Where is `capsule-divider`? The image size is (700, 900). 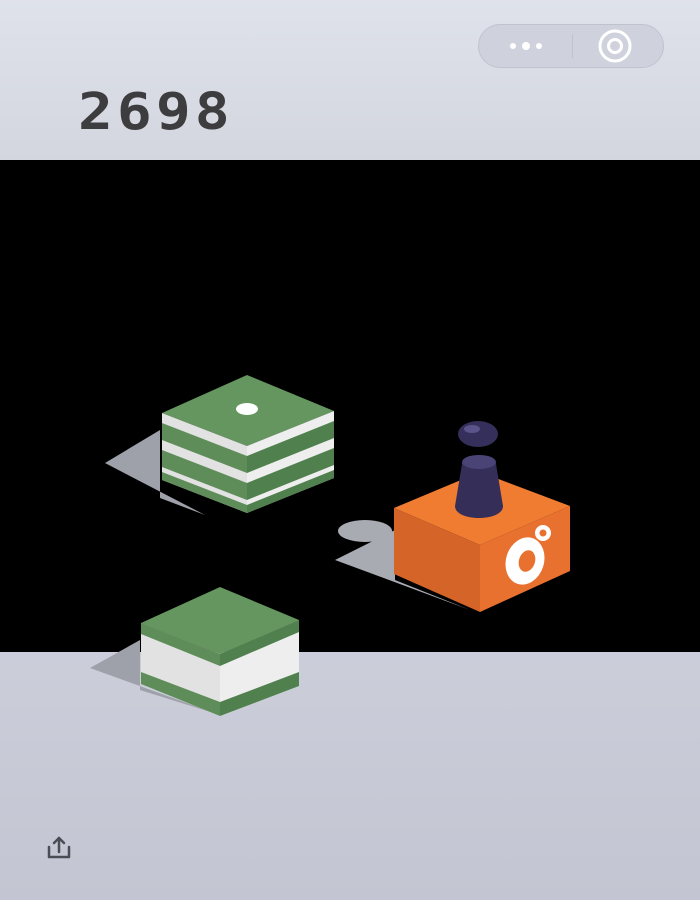
capsule-divider is located at coordinates (572, 46).